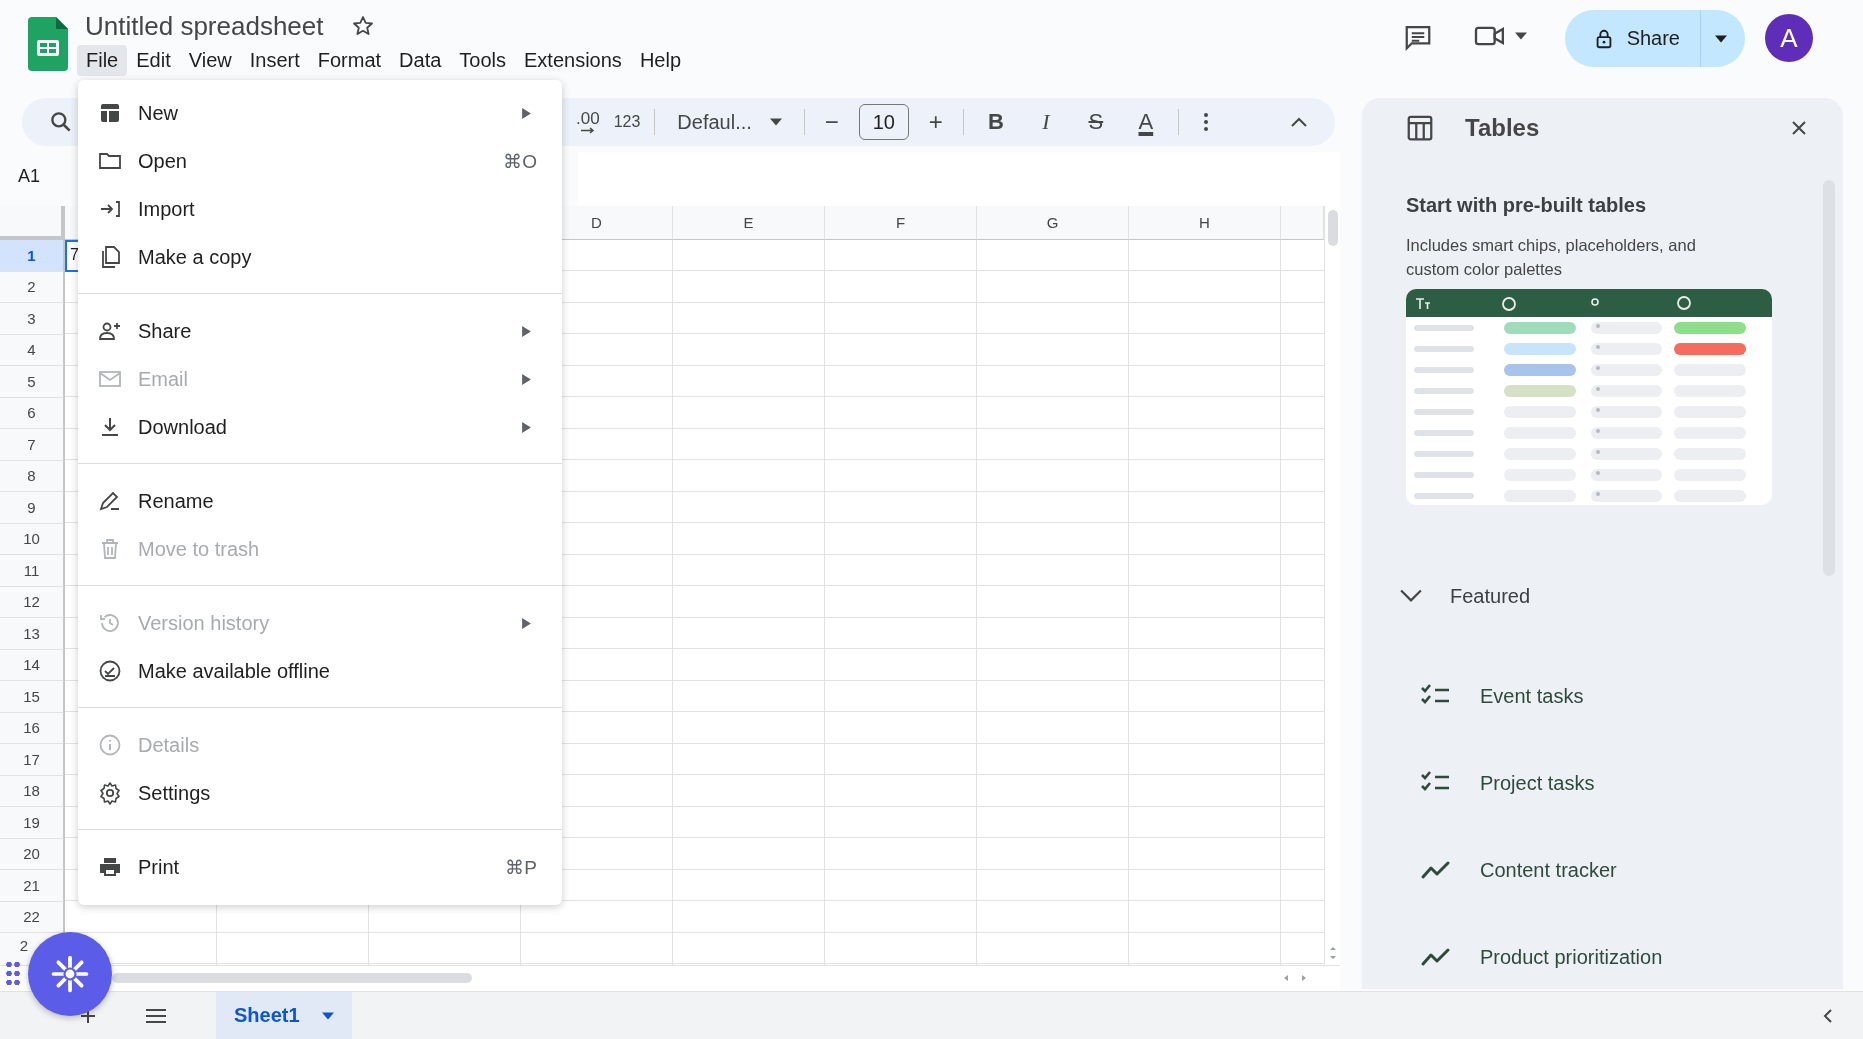 The image size is (1863, 1039). I want to click on shortcut-text: ⌘P, so click(521, 867).